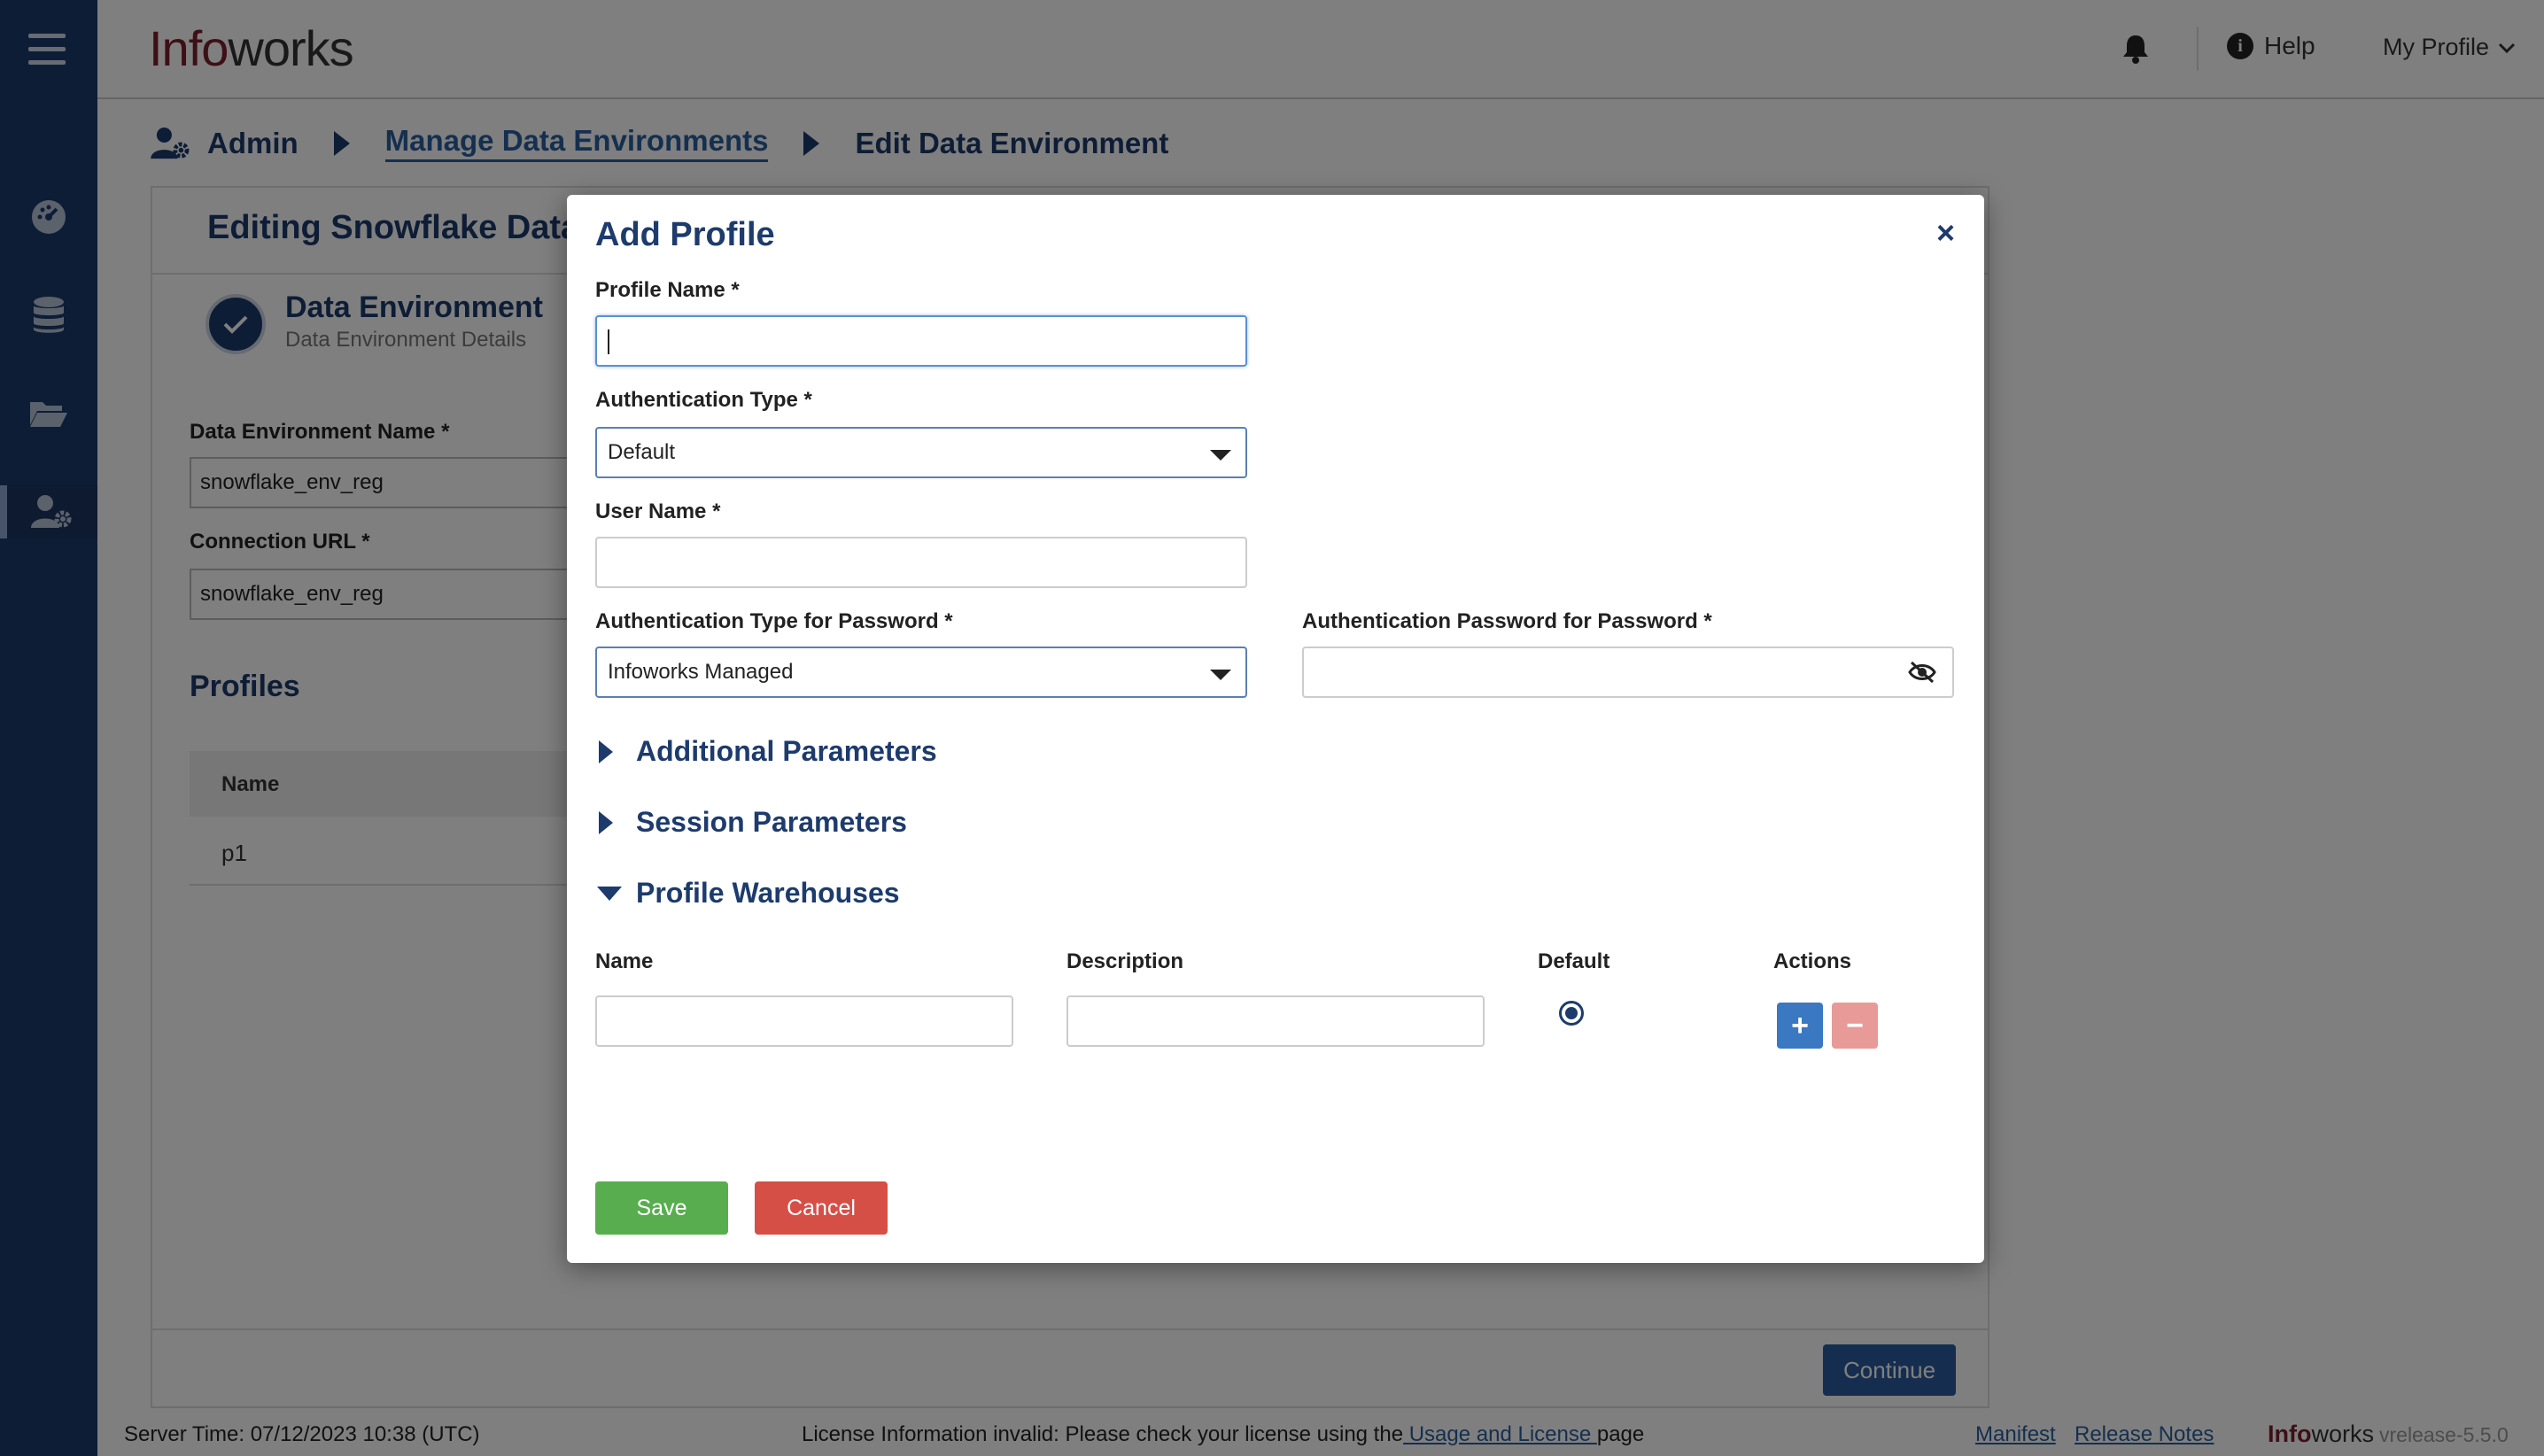 This screenshot has width=2544, height=1456. Describe the element at coordinates (642, 452) in the screenshot. I see `auth-type-value: Default` at that location.